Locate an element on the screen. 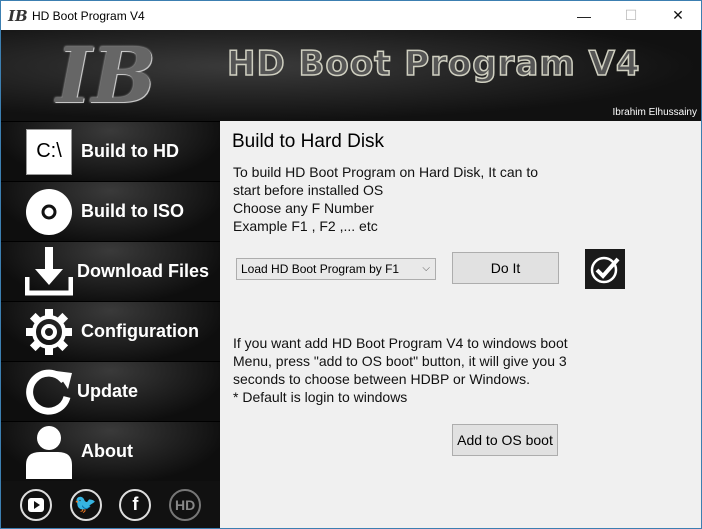 The width and height of the screenshot is (702, 529). close-button: ✕ is located at coordinates (678, 15).